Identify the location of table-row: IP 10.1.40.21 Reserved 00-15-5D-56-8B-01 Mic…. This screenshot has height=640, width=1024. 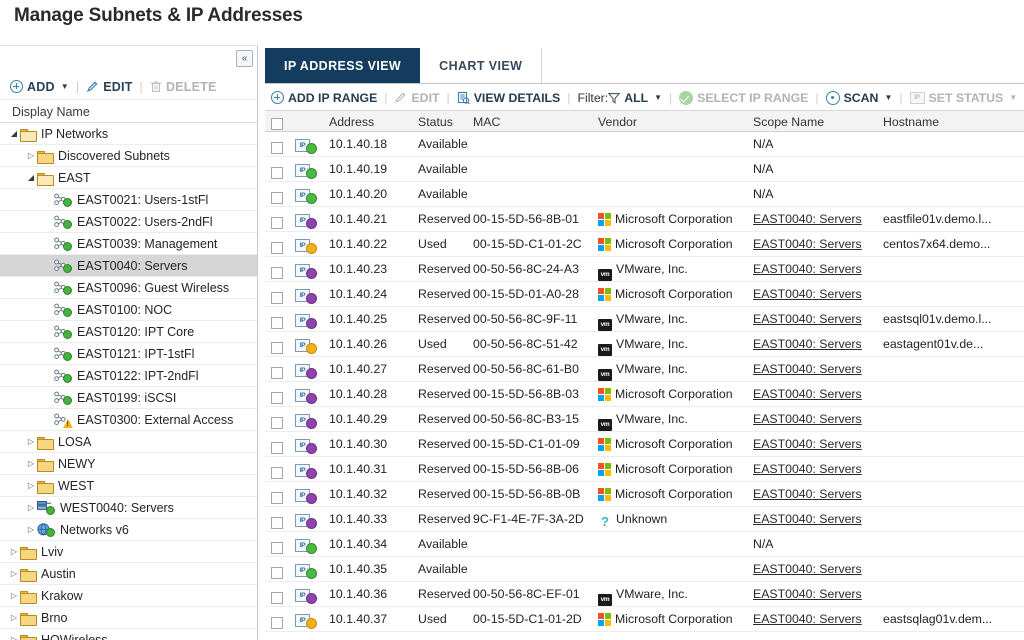
(644, 219).